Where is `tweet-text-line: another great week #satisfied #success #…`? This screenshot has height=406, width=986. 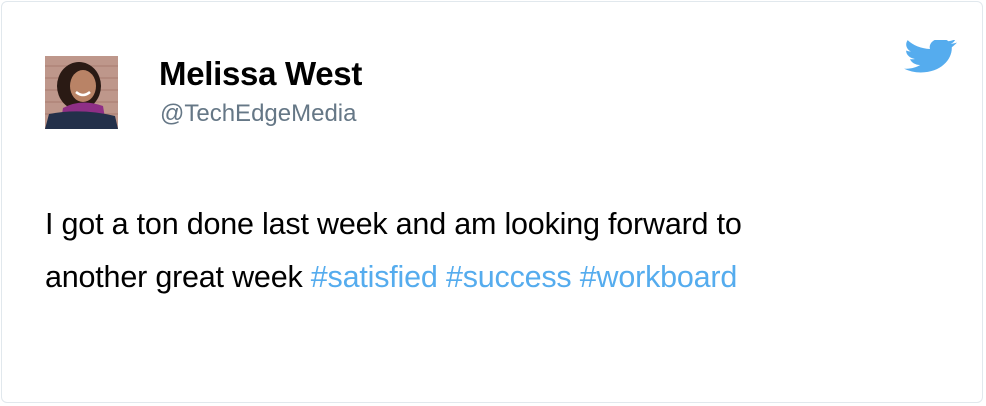 tweet-text-line: another great week #satisfied #success #… is located at coordinates (495, 277).